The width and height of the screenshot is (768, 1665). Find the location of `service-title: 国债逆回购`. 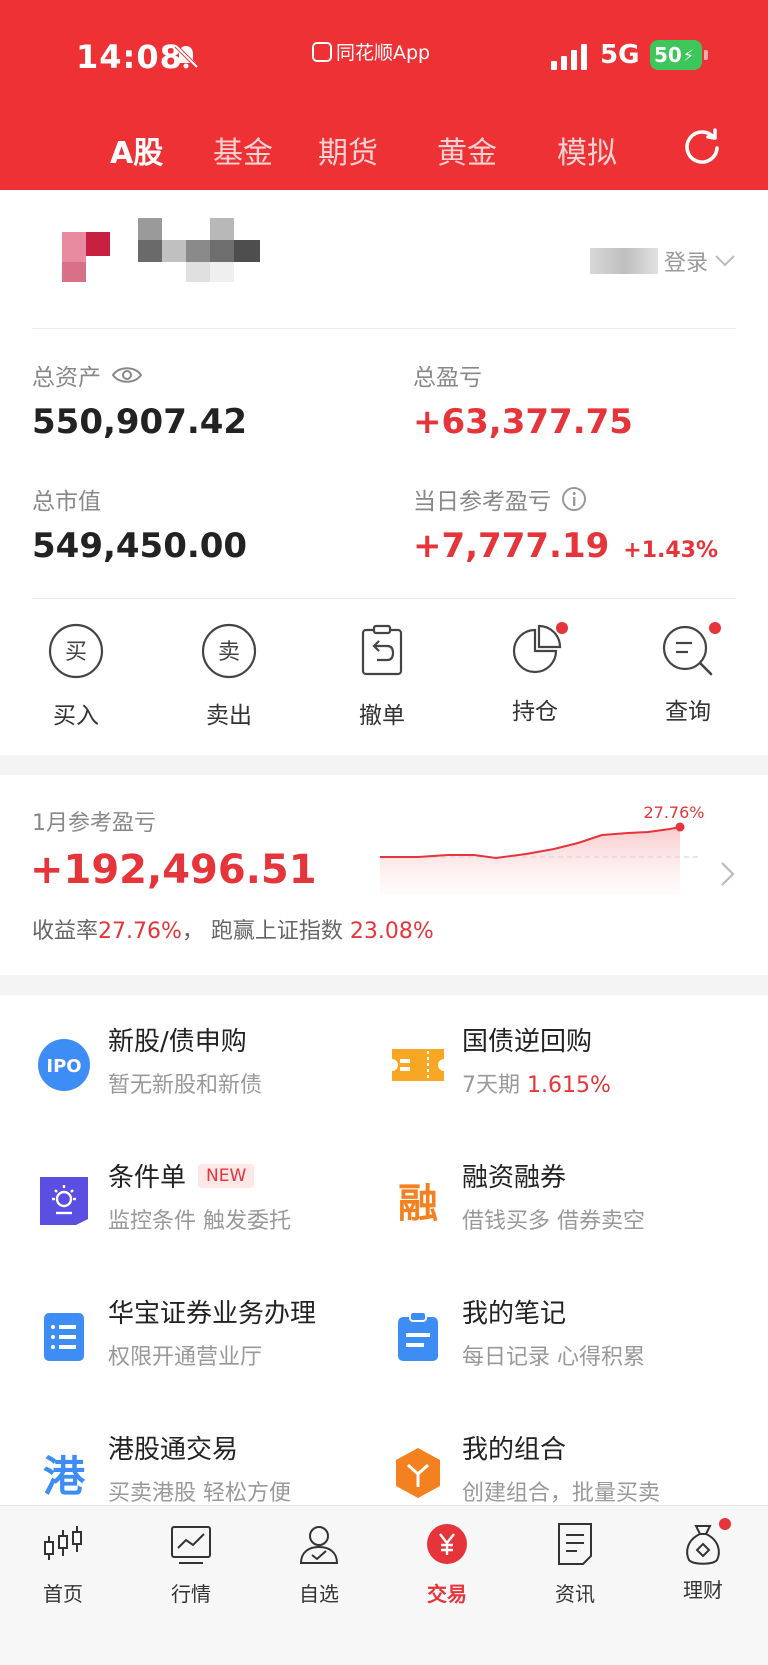

service-title: 国债逆回购 is located at coordinates (527, 1042).